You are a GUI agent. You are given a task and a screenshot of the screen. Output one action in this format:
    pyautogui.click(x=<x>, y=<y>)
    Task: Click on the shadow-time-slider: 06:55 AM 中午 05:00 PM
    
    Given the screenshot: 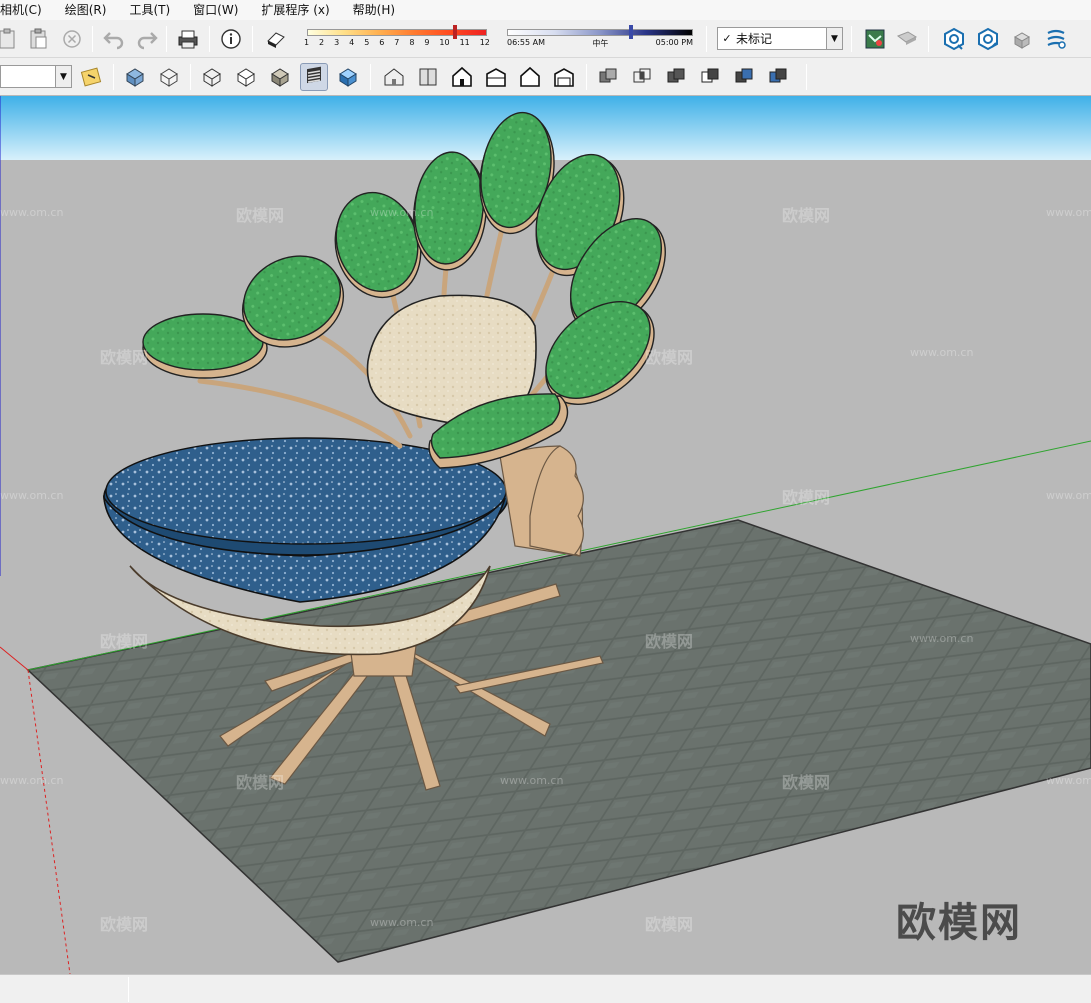 What is the action you would take?
    pyautogui.click(x=600, y=39)
    